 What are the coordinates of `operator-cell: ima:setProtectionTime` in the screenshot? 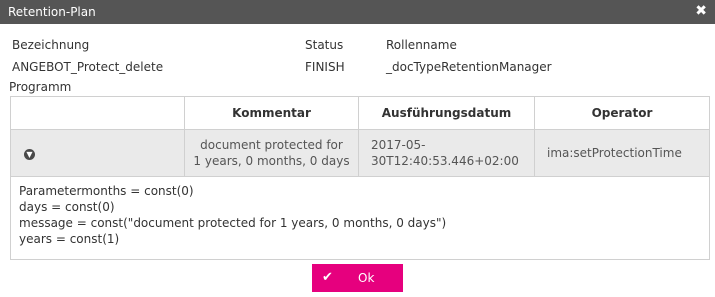 It's located at (622, 153).